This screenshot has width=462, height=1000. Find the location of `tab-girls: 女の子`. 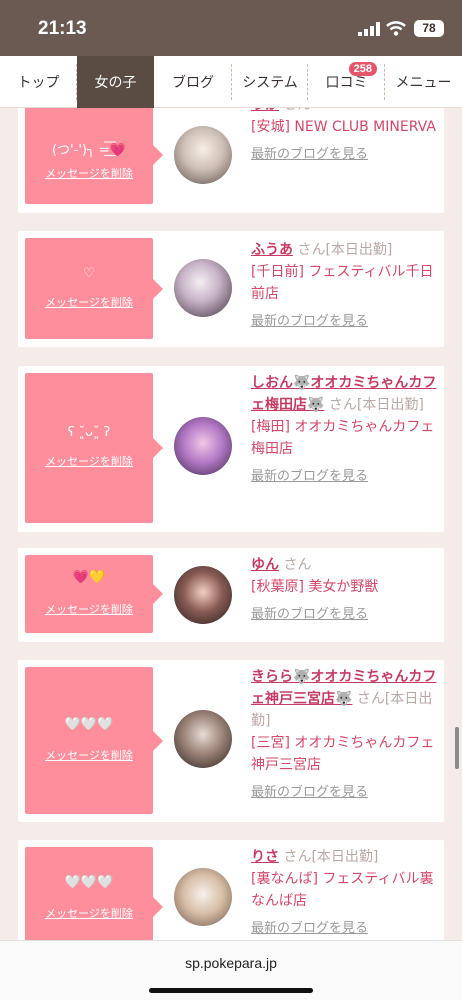

tab-girls: 女の子 is located at coordinates (115, 82).